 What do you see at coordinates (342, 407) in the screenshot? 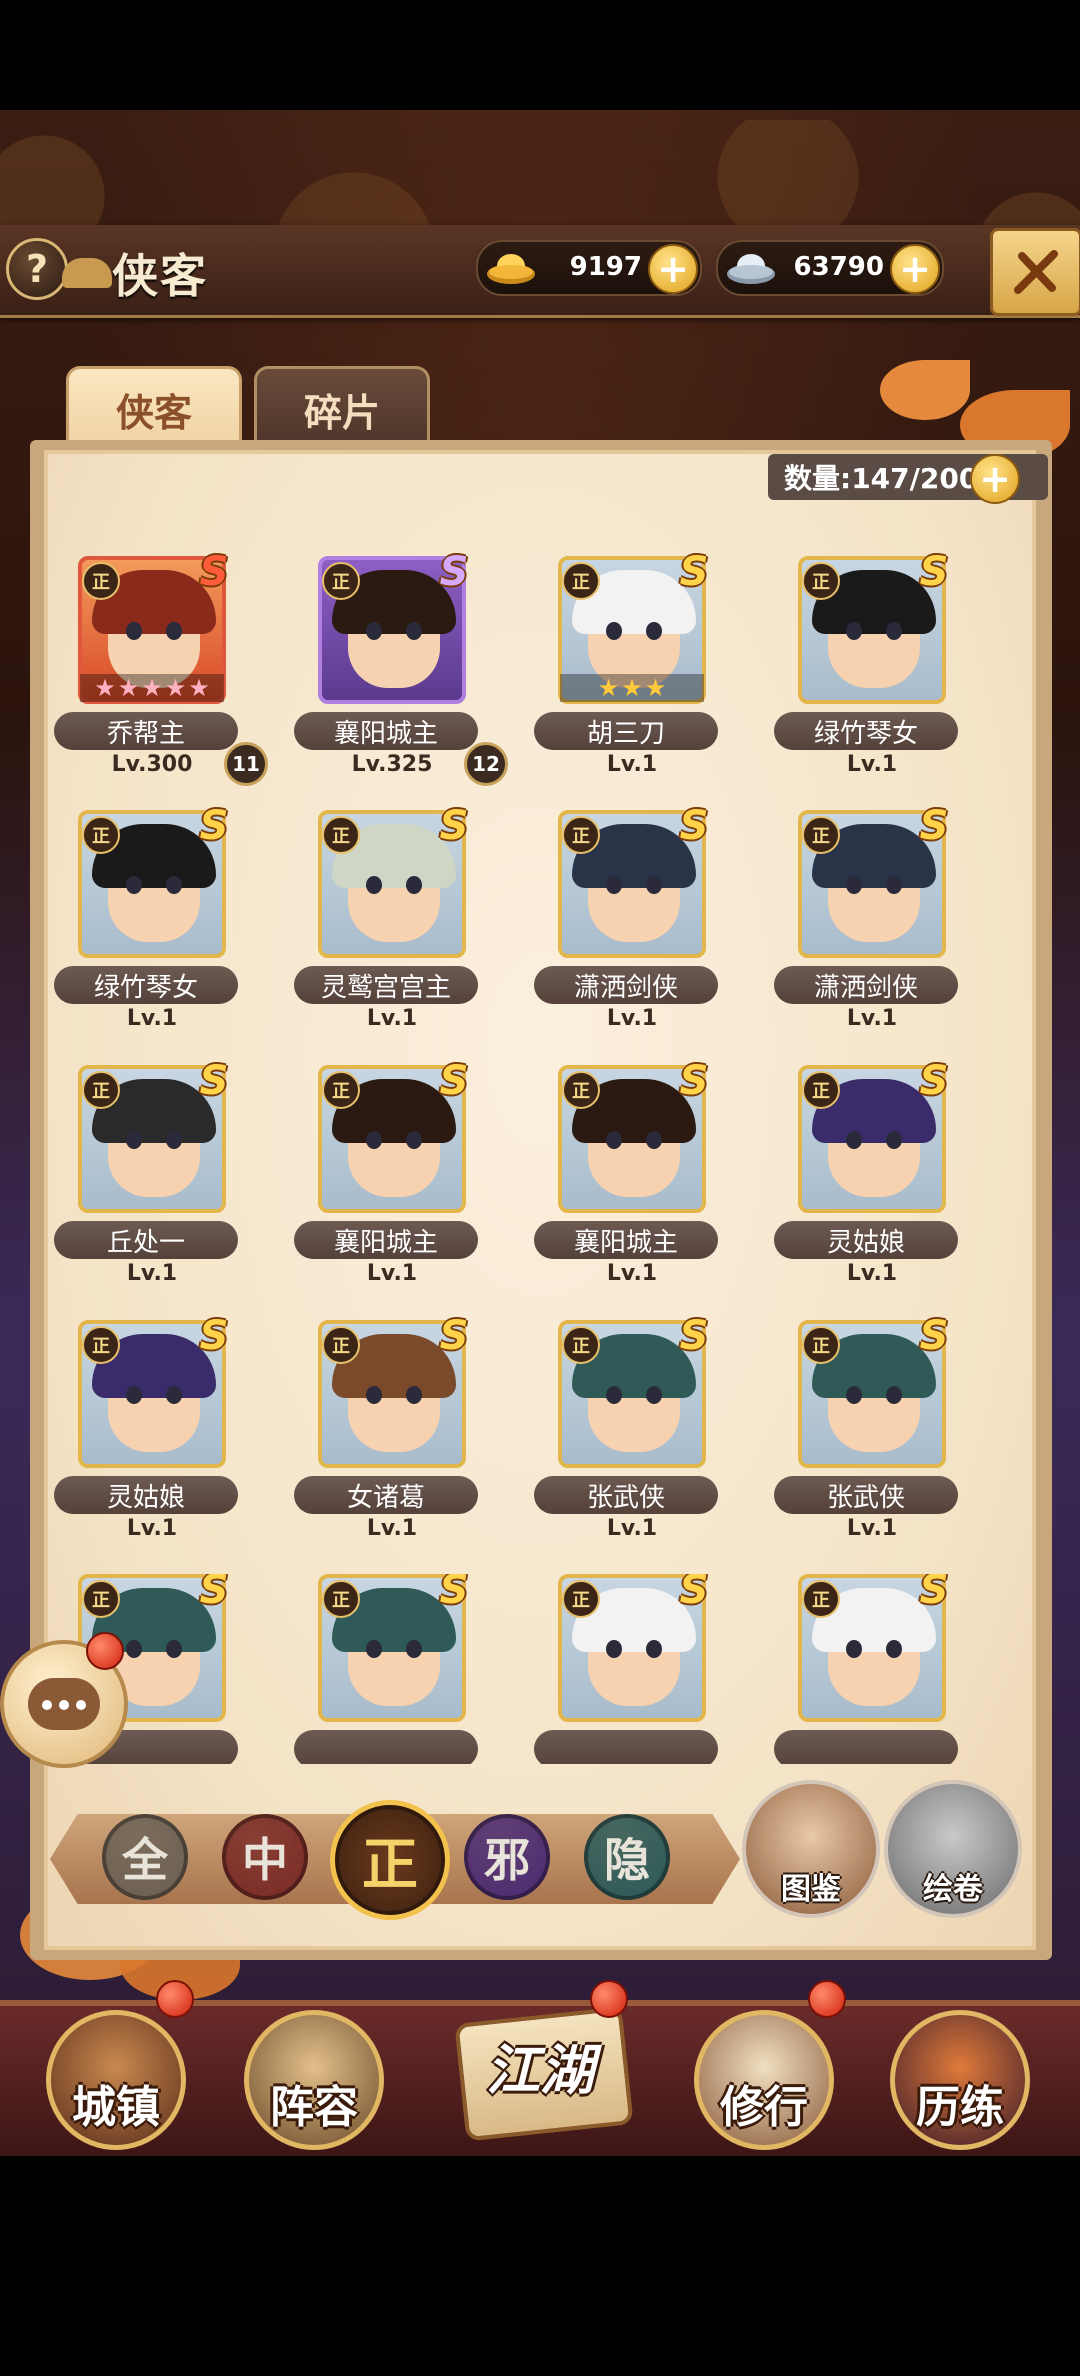
I see `tab-fragments: 碎片` at bounding box center [342, 407].